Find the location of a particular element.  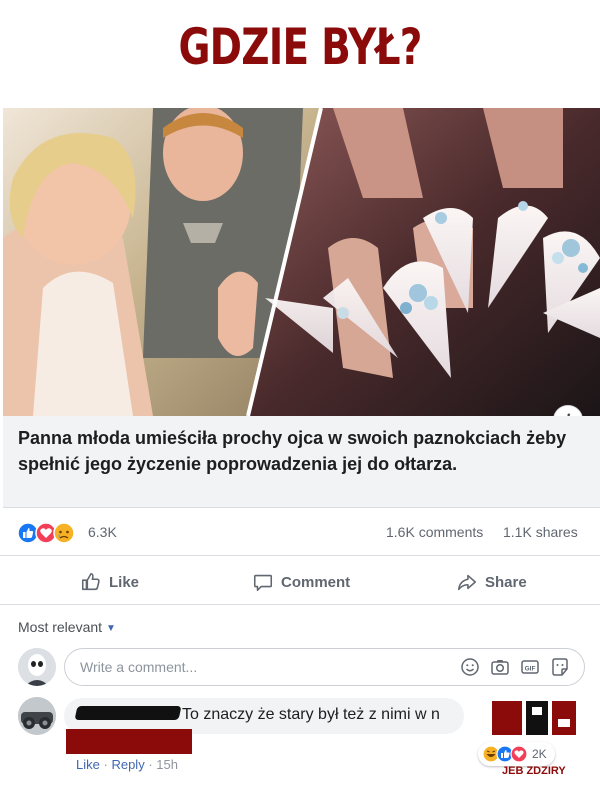

share-button: Share is located at coordinates (491, 582).